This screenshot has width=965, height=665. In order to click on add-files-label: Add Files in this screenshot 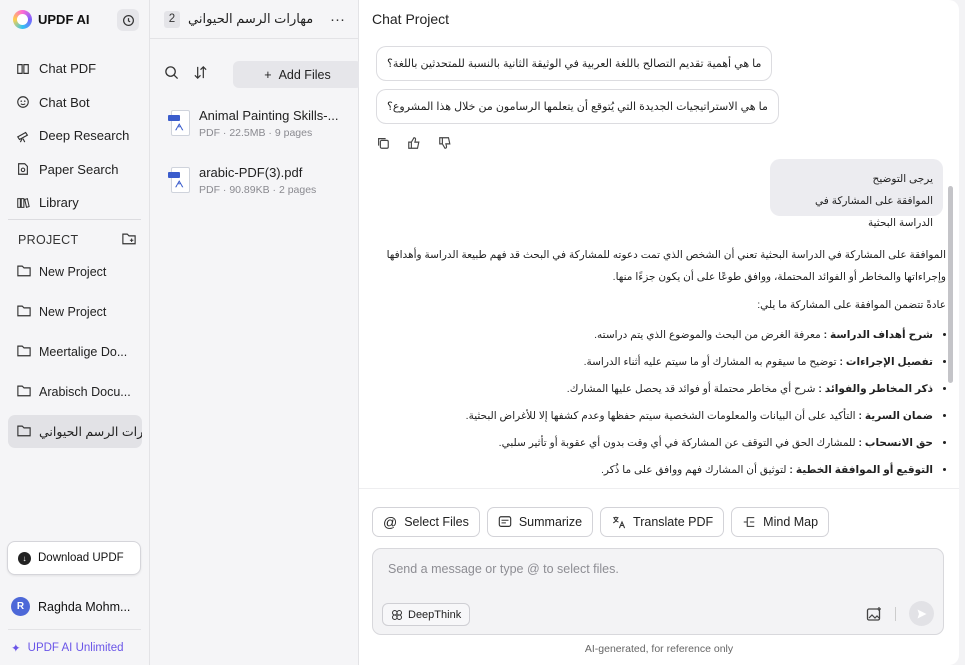, I will do `click(304, 74)`.